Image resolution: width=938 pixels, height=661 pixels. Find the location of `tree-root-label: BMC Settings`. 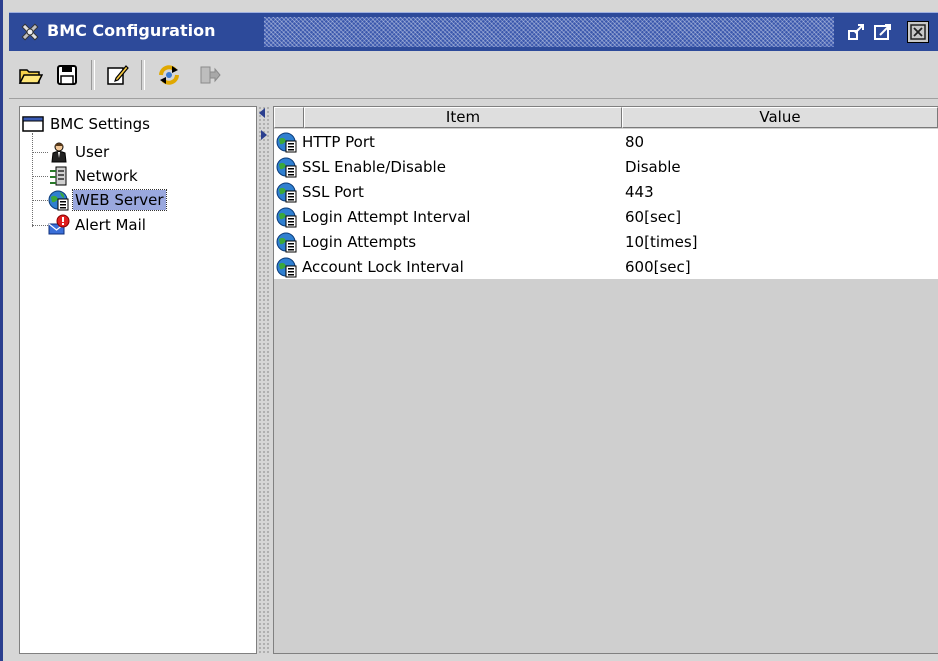

tree-root-label: BMC Settings is located at coordinates (100, 124).